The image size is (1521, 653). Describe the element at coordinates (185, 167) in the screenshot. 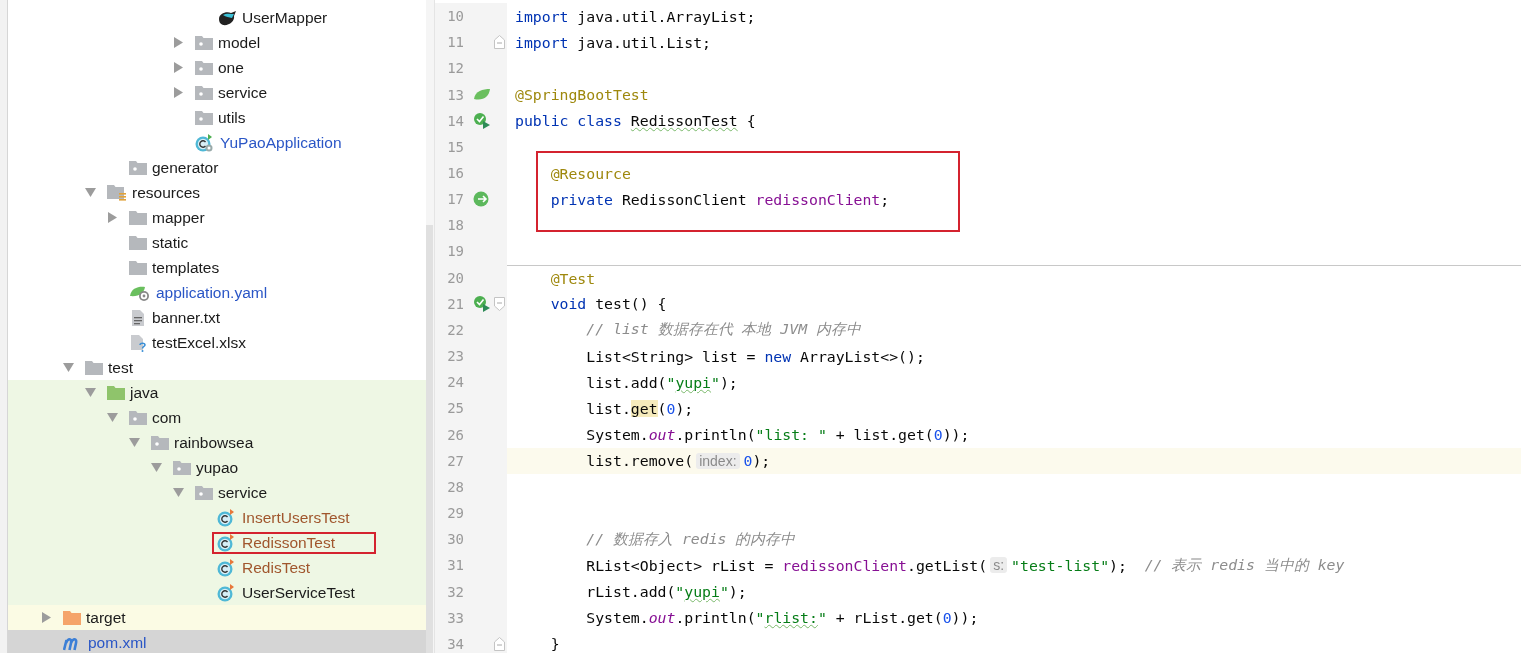

I see `tree-item: generator` at that location.